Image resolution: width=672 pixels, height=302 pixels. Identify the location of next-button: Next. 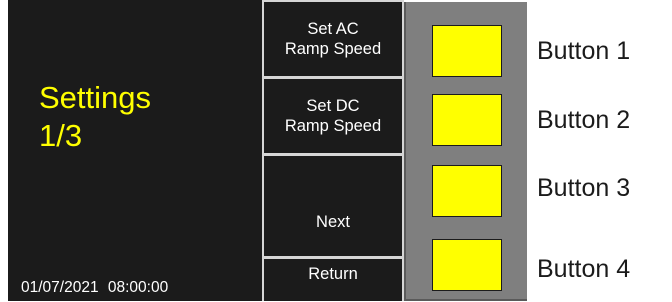
(333, 206).